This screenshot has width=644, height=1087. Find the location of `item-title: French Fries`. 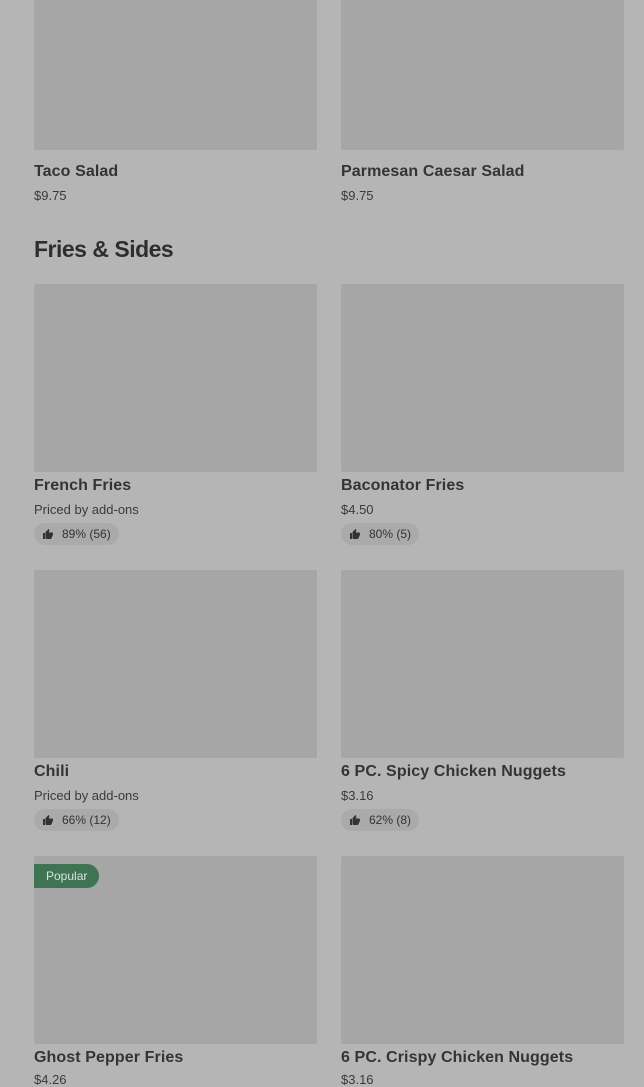

item-title: French Fries is located at coordinates (83, 485).